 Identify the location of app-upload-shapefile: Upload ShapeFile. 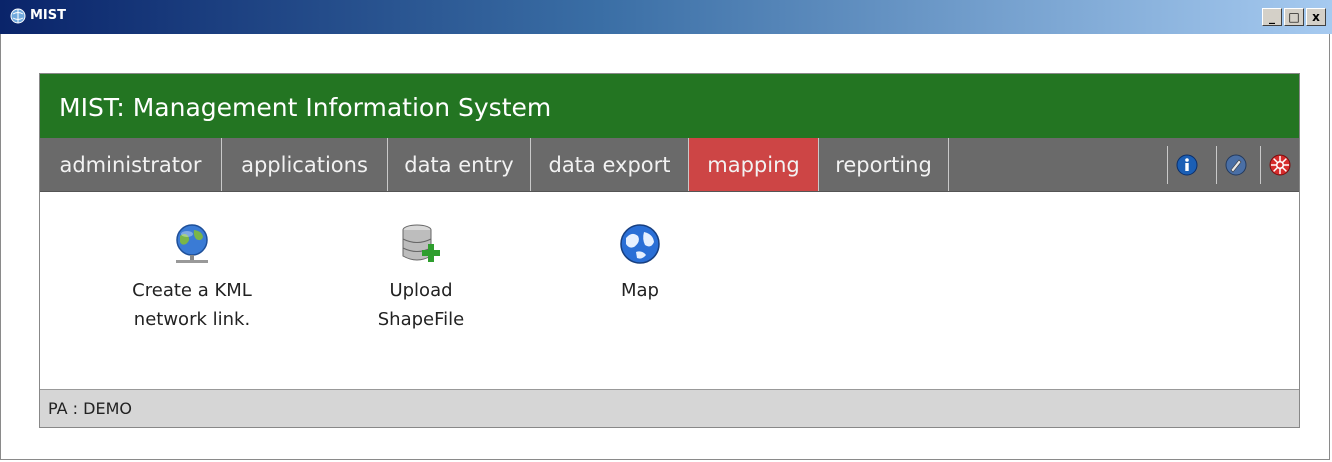
(421, 278).